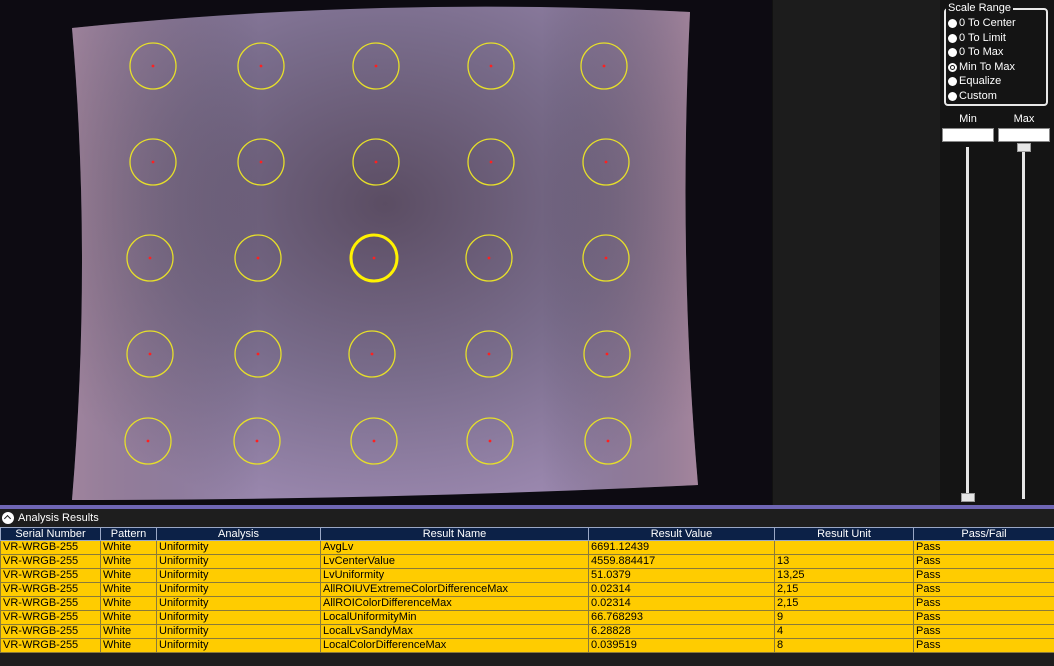 This screenshot has width=1054, height=666. I want to click on table-cell: AllROIColorDifferenceMax, so click(454, 603).